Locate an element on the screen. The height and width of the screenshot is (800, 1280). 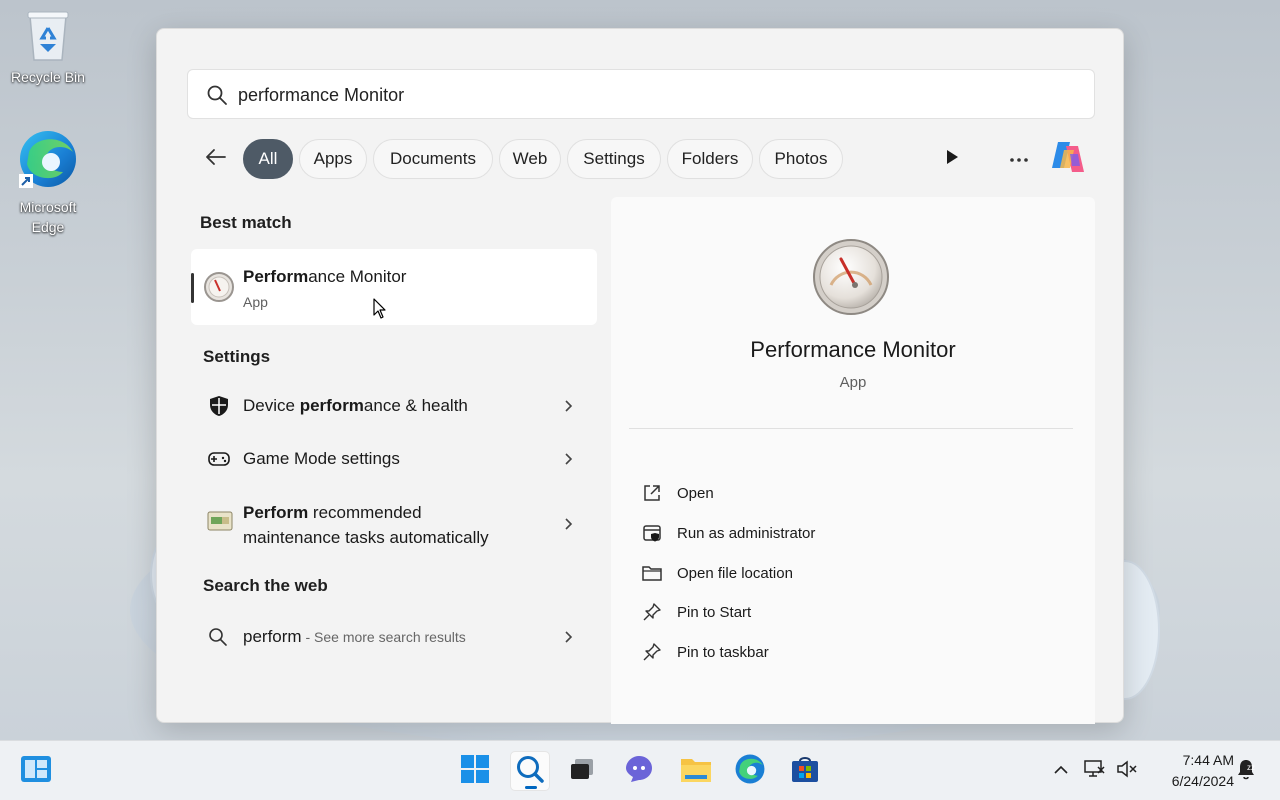
search-taskbar-button is located at coordinates (530, 771).